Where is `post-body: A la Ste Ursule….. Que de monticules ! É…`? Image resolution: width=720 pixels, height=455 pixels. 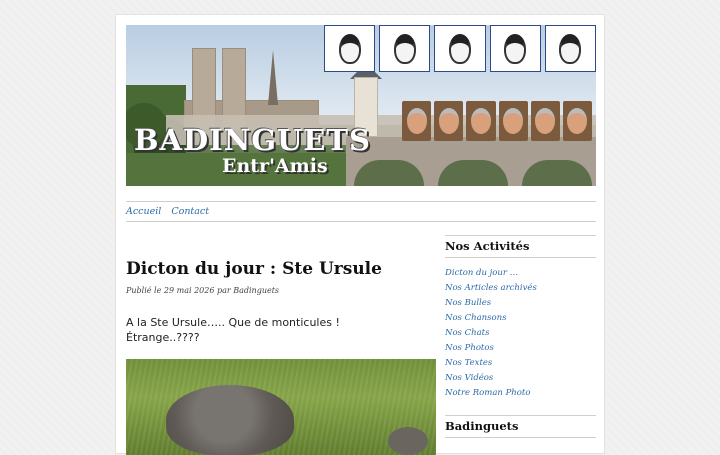 post-body: A la Ste Ursule….. Que de monticules ! É… is located at coordinates (233, 330).